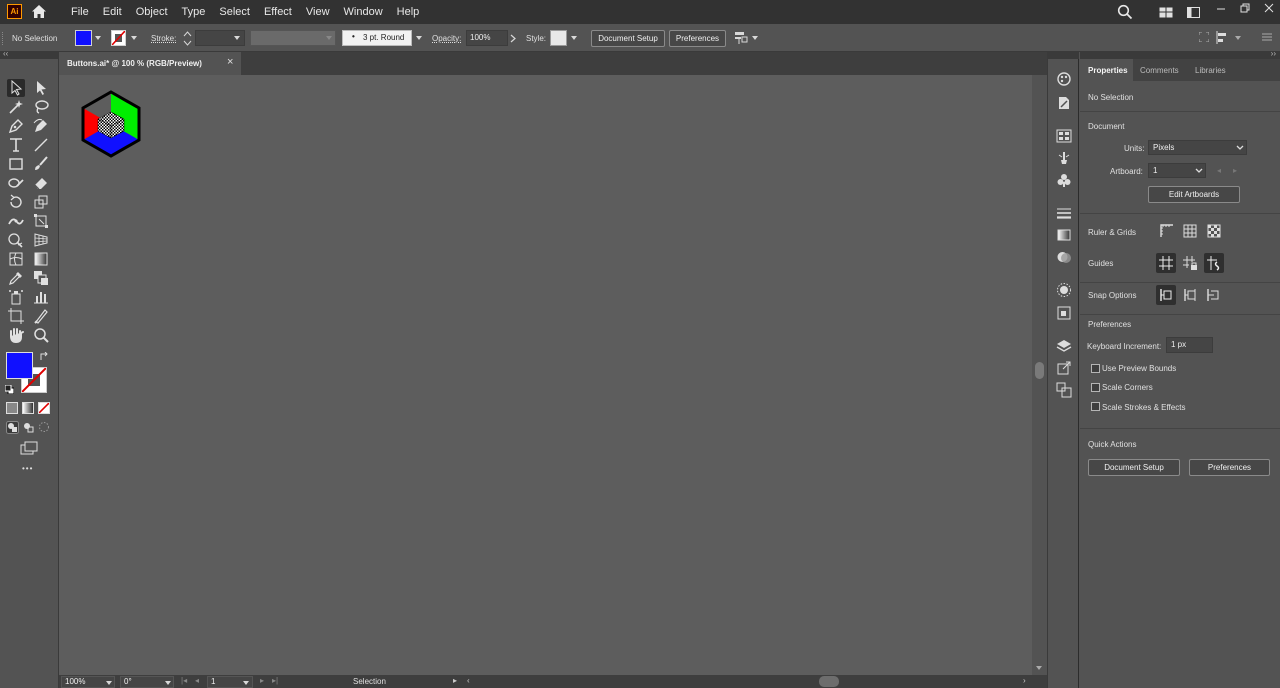 The width and height of the screenshot is (1280, 688). What do you see at coordinates (1213, 295) in the screenshot?
I see `snap-to-glyph-icon` at bounding box center [1213, 295].